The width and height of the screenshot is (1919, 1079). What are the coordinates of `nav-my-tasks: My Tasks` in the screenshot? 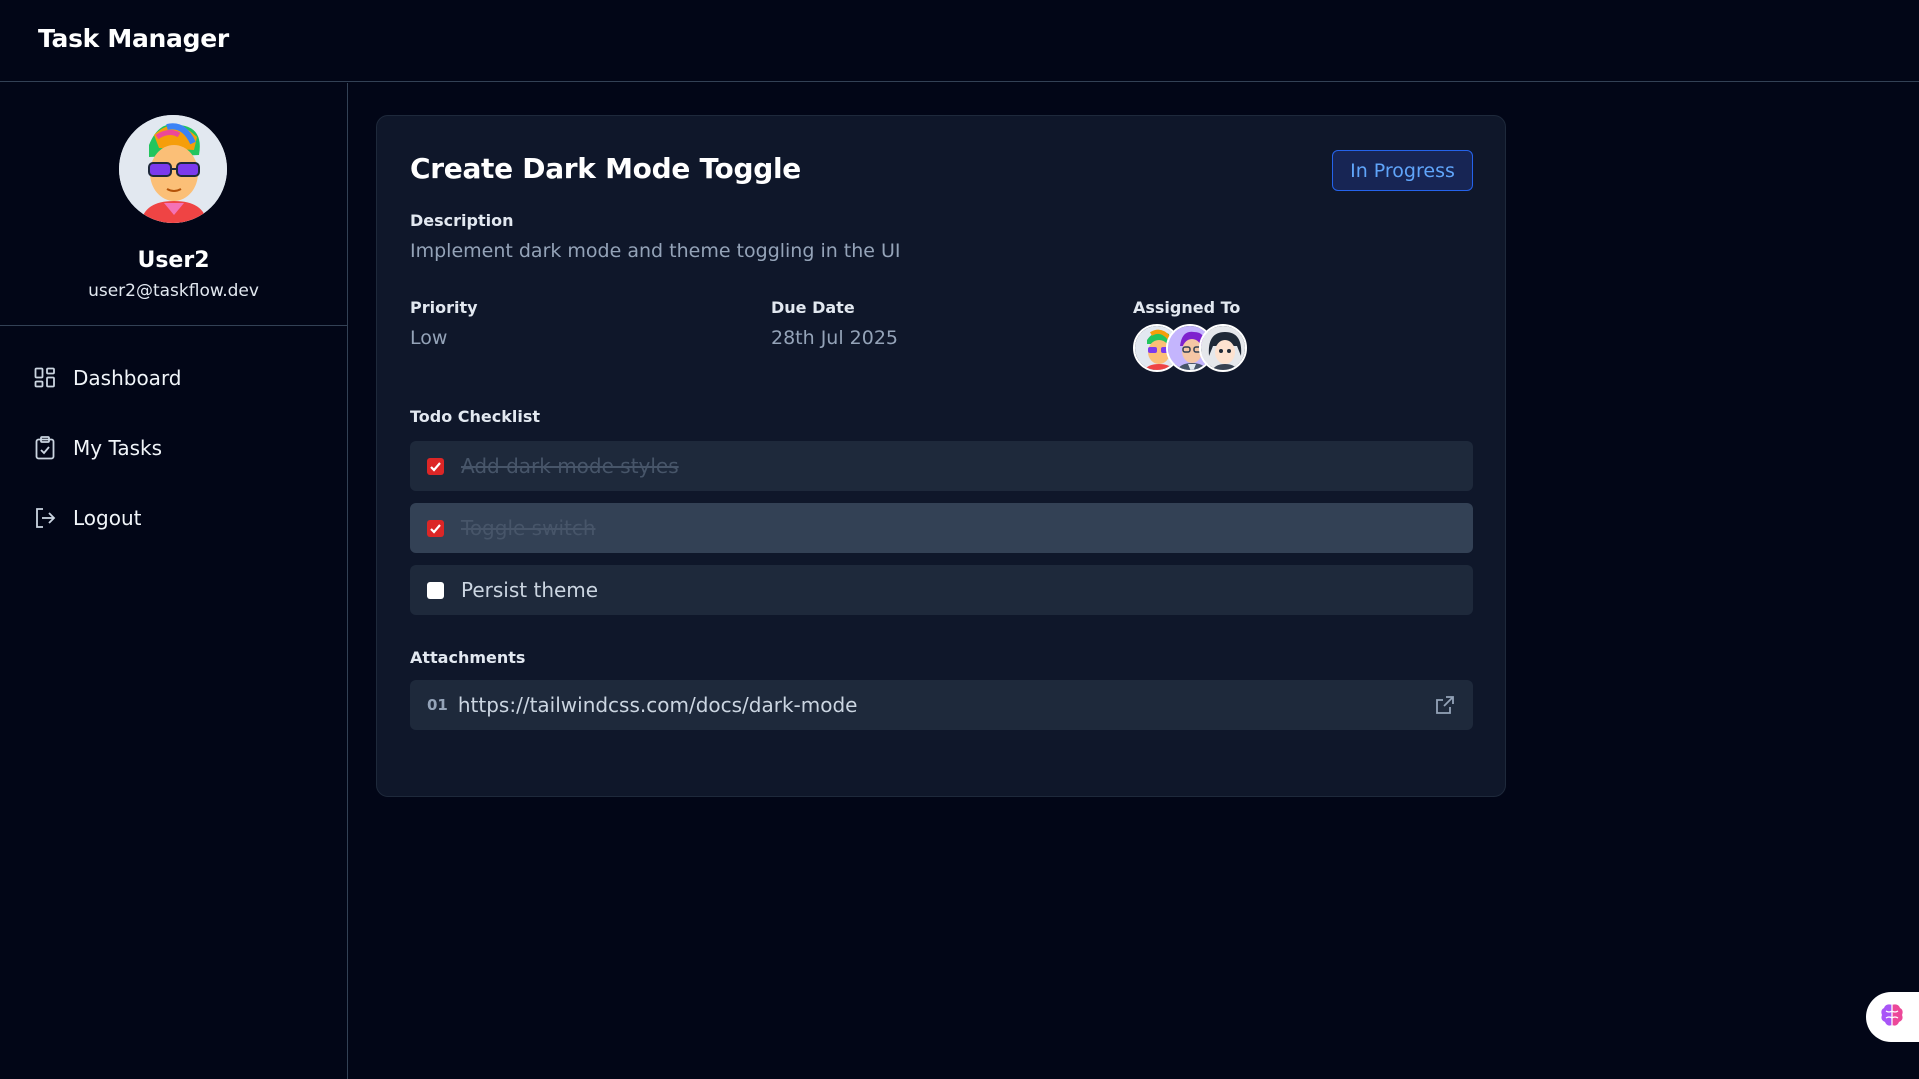 It's located at (178, 448).